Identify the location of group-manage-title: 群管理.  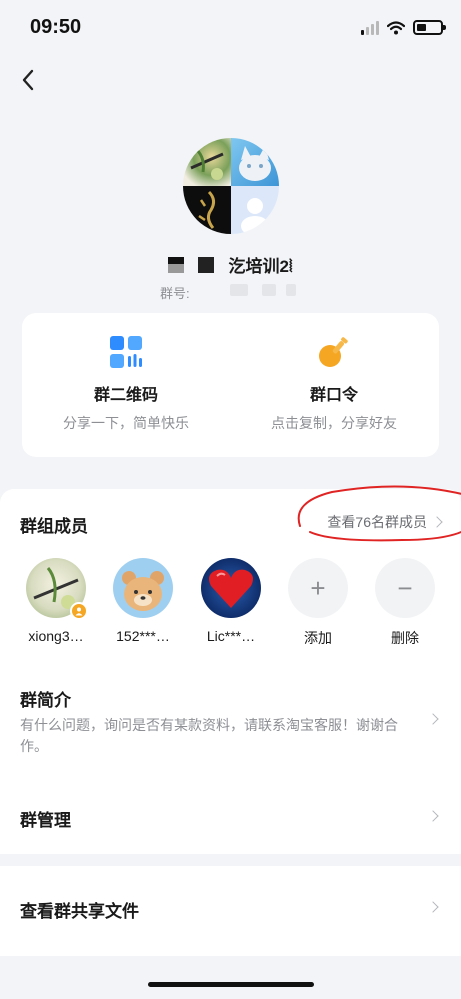
(45, 820).